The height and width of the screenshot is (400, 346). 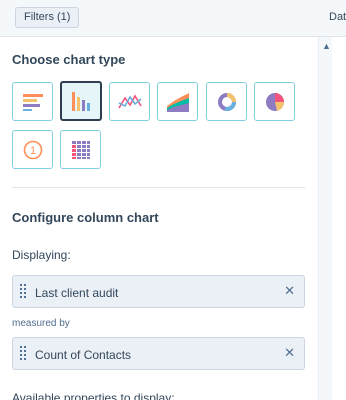 What do you see at coordinates (289, 291) in the screenshot?
I see `remove-displaying-property-icon: ✕` at bounding box center [289, 291].